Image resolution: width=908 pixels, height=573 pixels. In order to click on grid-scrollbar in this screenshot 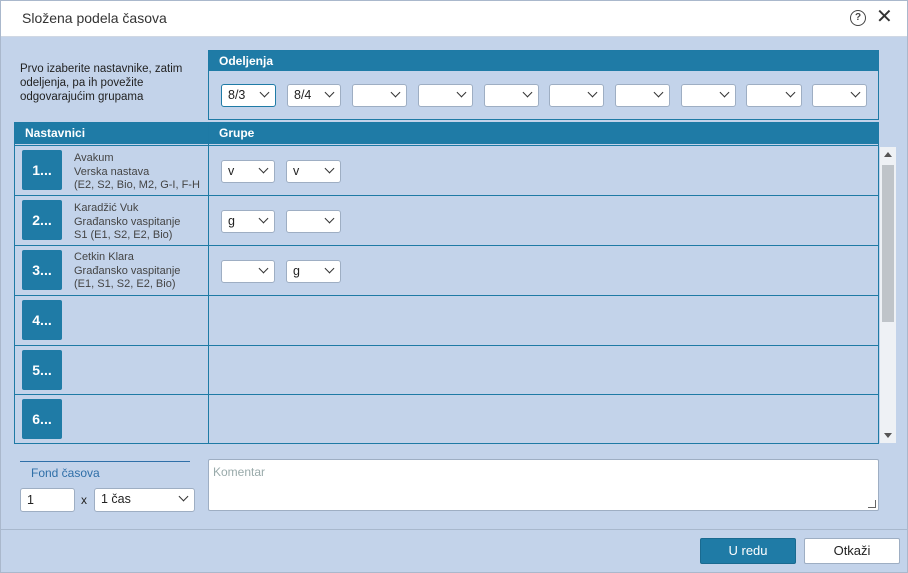, I will do `click(888, 295)`.